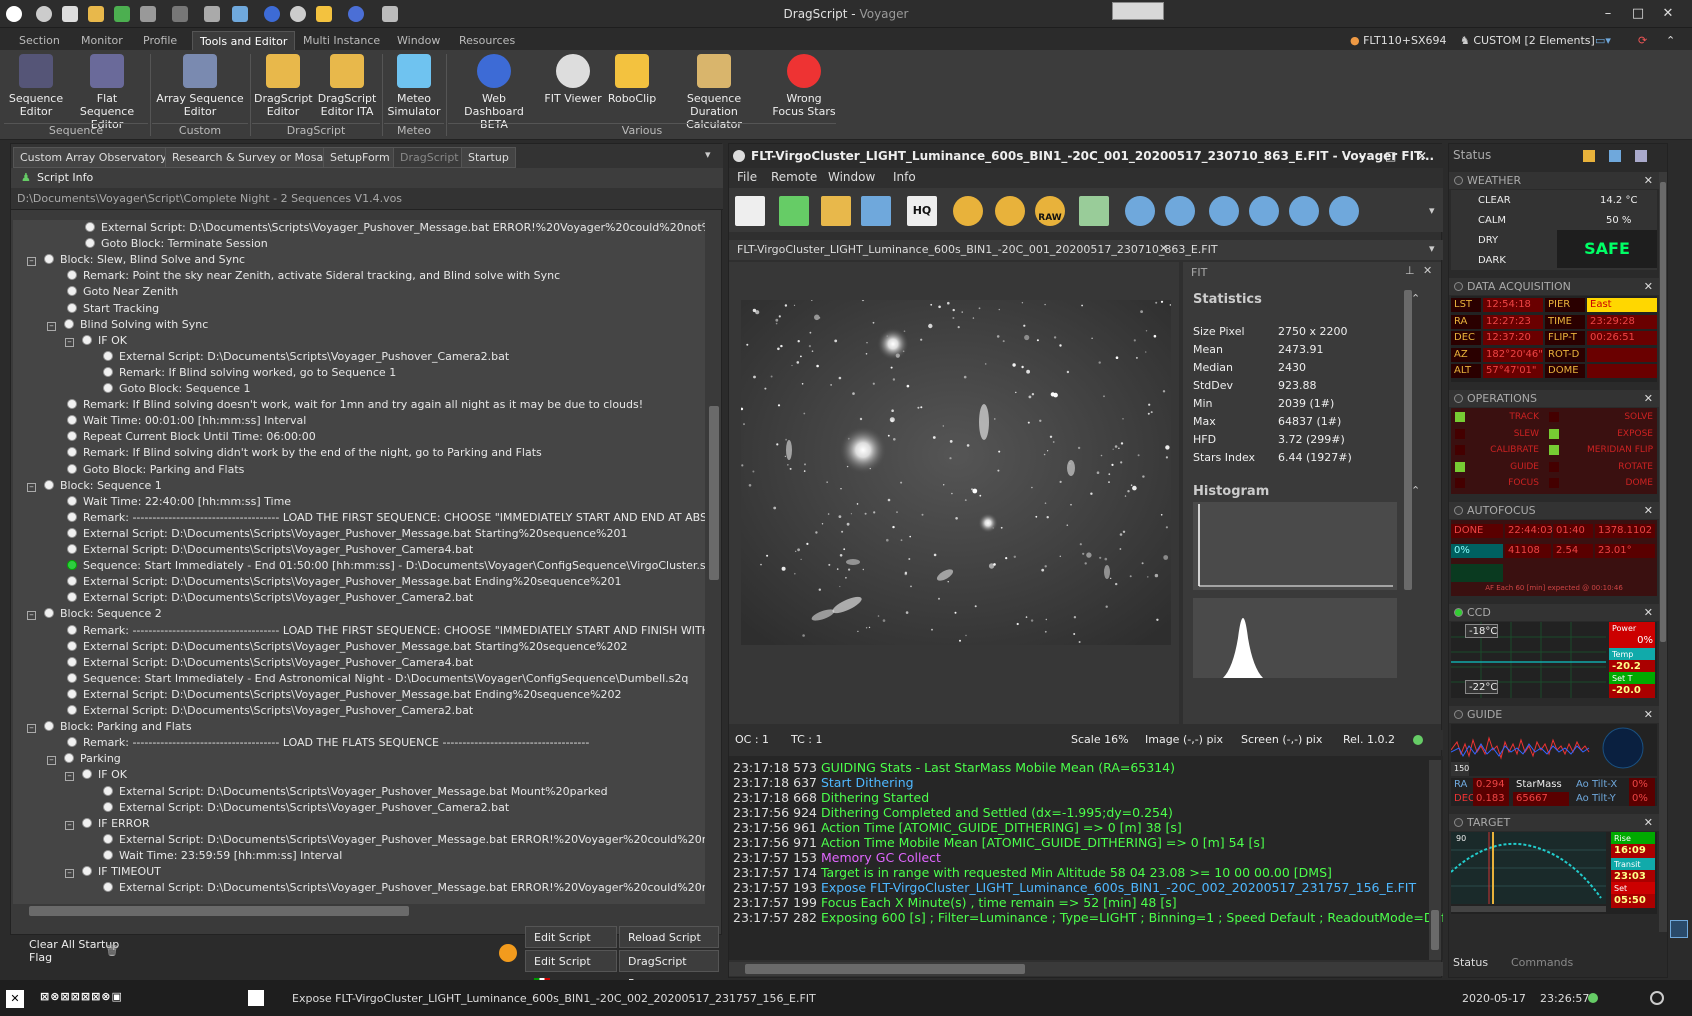 This screenshot has width=1692, height=1016. I want to click on guide-close-icon: ✕, so click(1648, 714).